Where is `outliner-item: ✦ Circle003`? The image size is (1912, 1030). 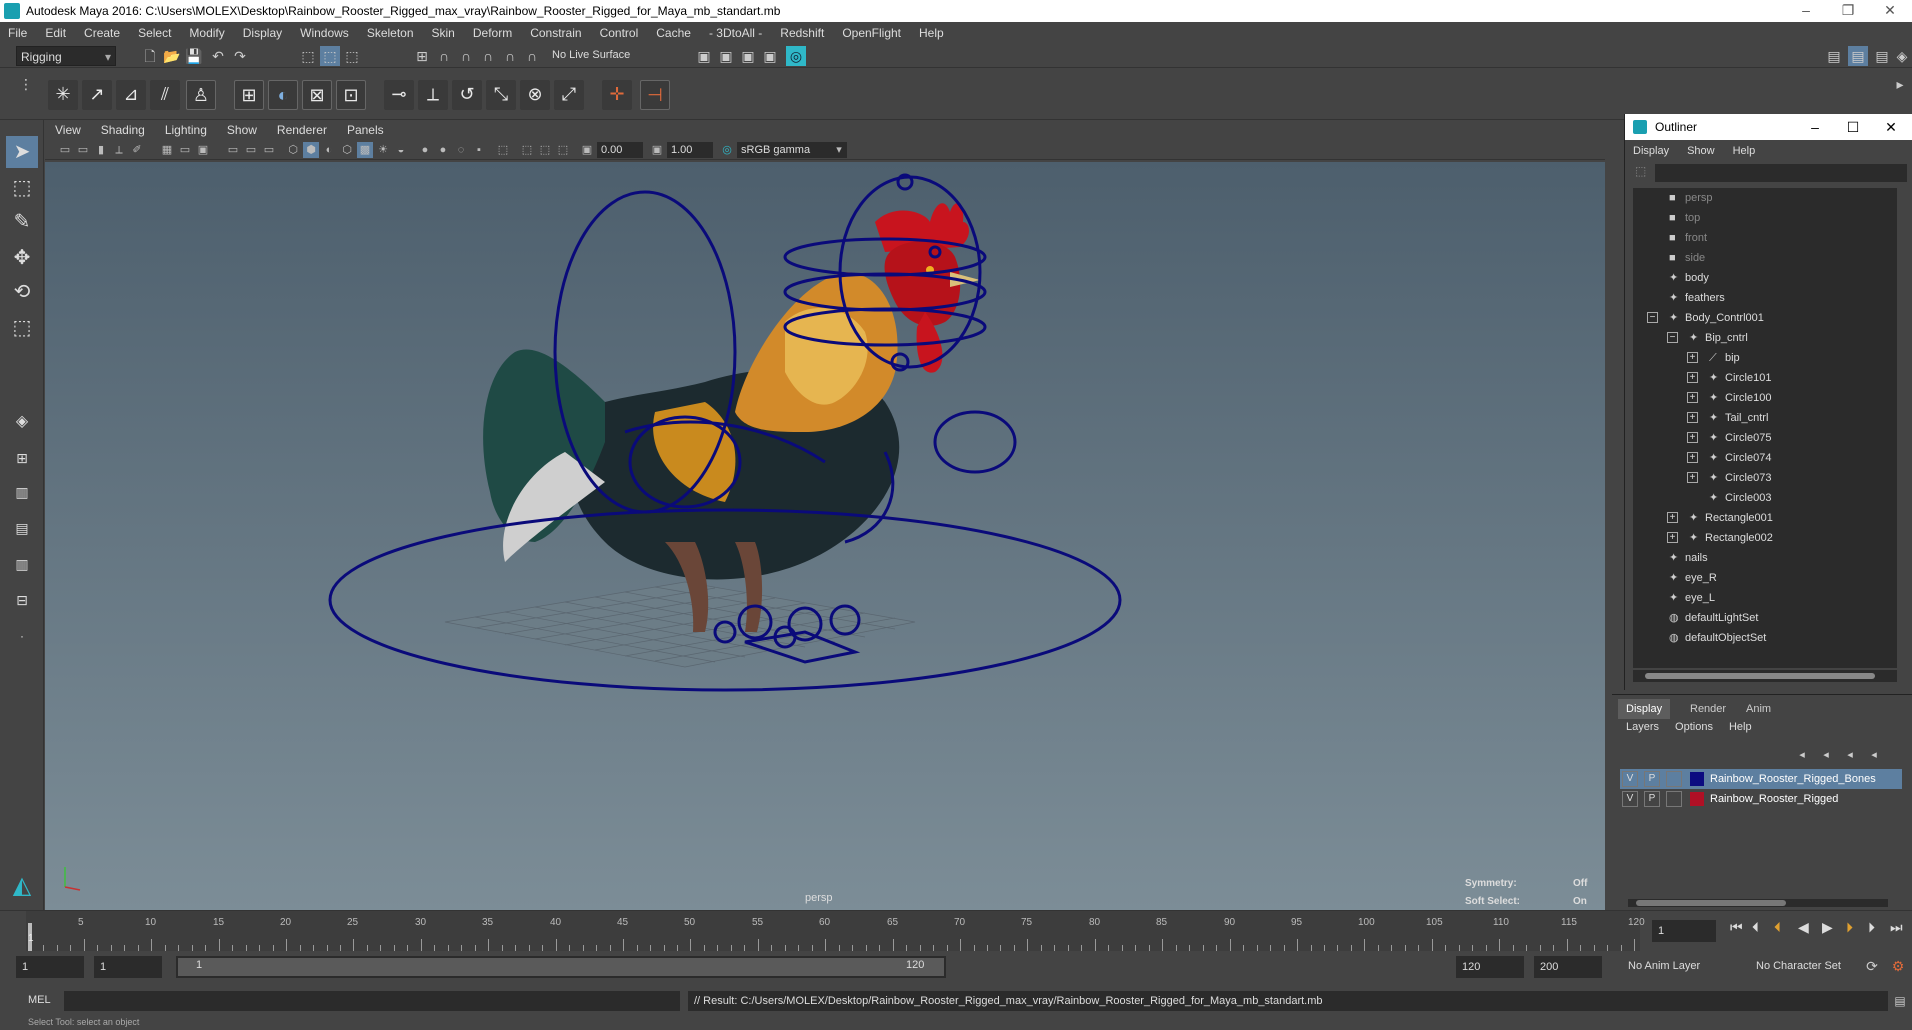
outliner-item: ✦ Circle003 is located at coordinates (1765, 498).